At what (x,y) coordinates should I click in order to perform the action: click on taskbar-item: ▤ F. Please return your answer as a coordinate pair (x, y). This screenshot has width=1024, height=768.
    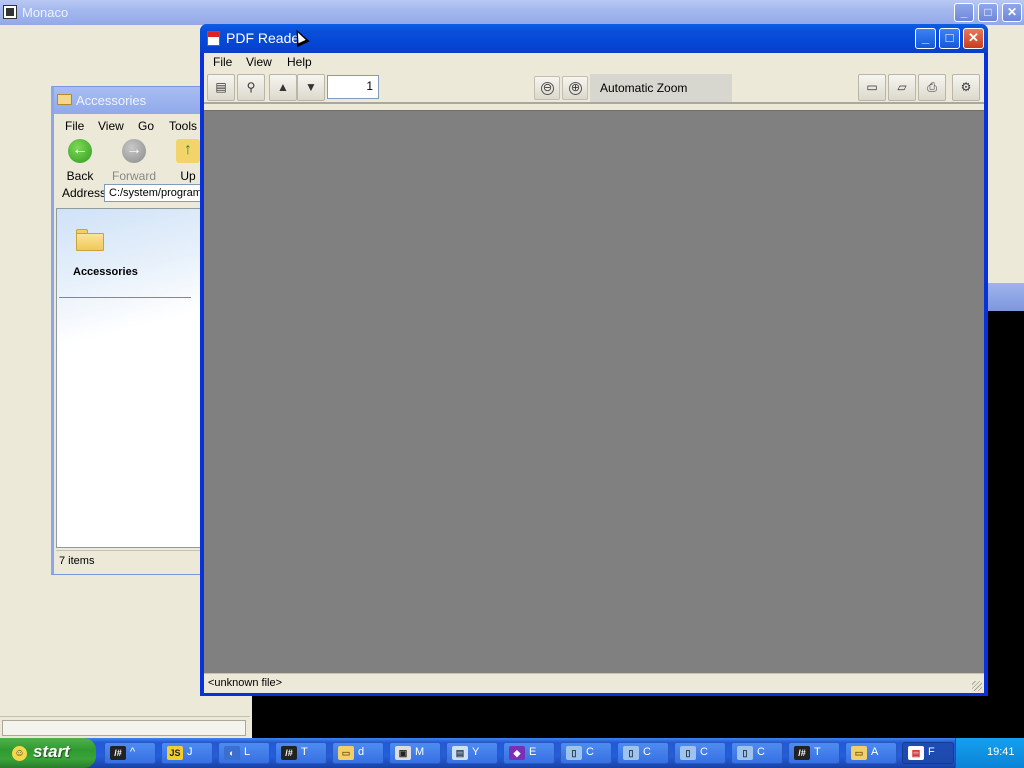
    Looking at the image, I should click on (928, 753).